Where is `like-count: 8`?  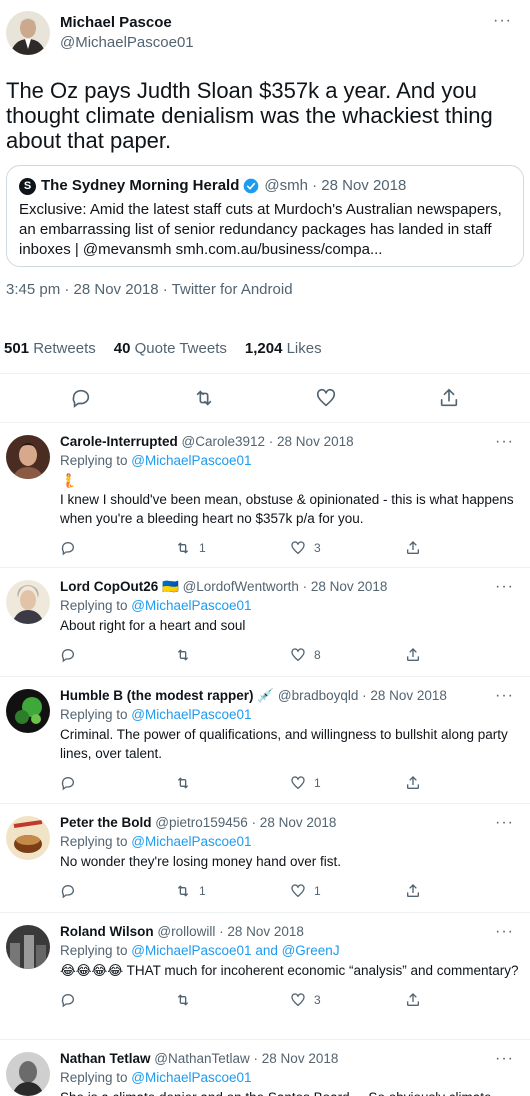
like-count: 8 is located at coordinates (317, 655).